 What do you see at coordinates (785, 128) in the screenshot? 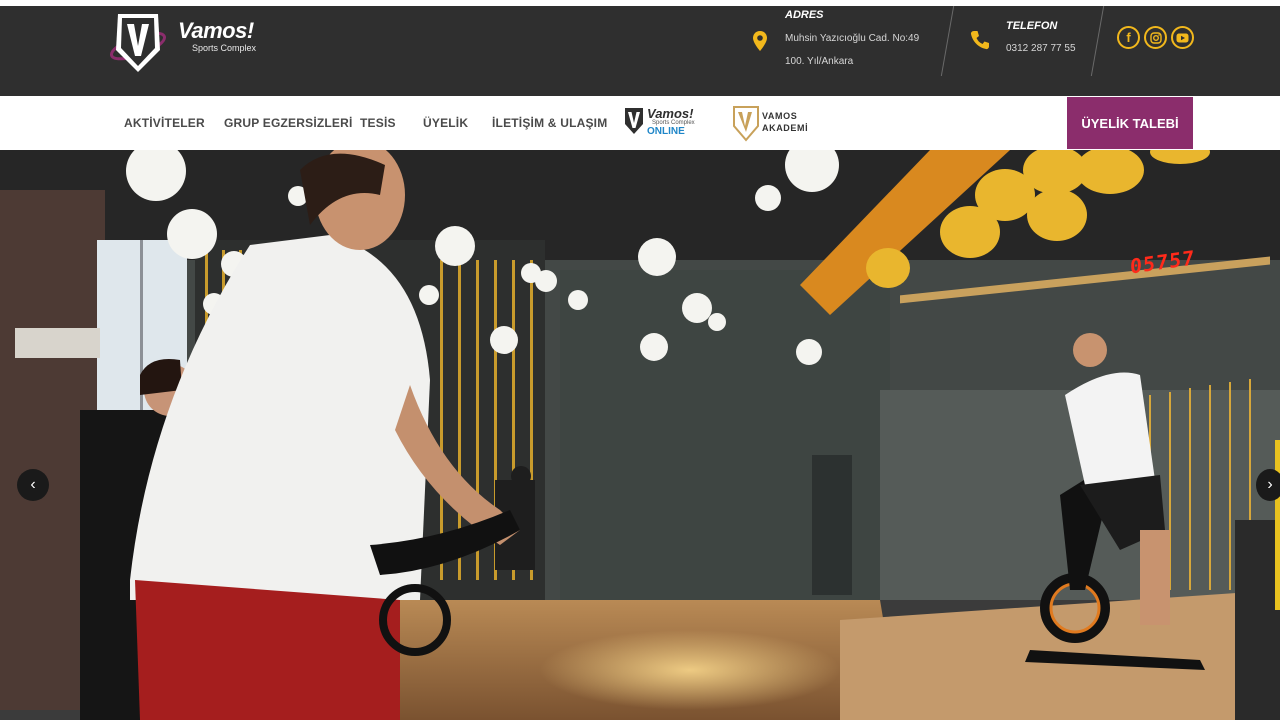
I see `akademi-line-2: AKADEMİ` at bounding box center [785, 128].